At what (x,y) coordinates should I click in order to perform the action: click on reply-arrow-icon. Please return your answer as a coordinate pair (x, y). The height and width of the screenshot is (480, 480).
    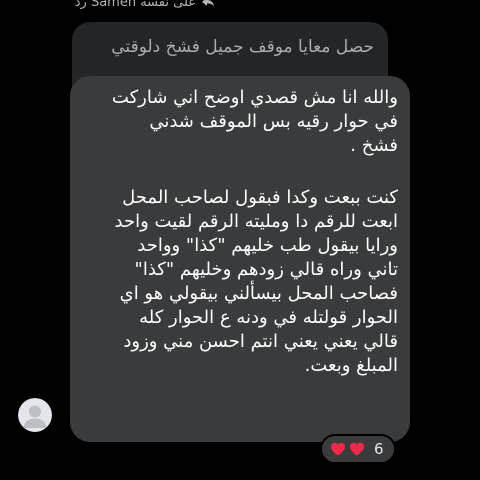
    Looking at the image, I should click on (208, 5).